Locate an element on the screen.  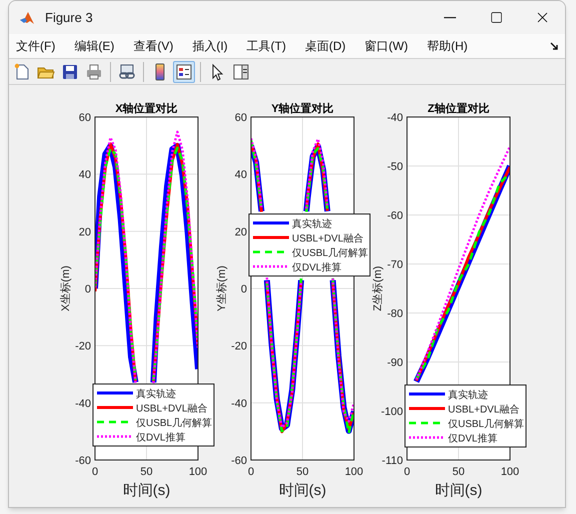
chart-title: Y轴位置对比 is located at coordinates (302, 109).